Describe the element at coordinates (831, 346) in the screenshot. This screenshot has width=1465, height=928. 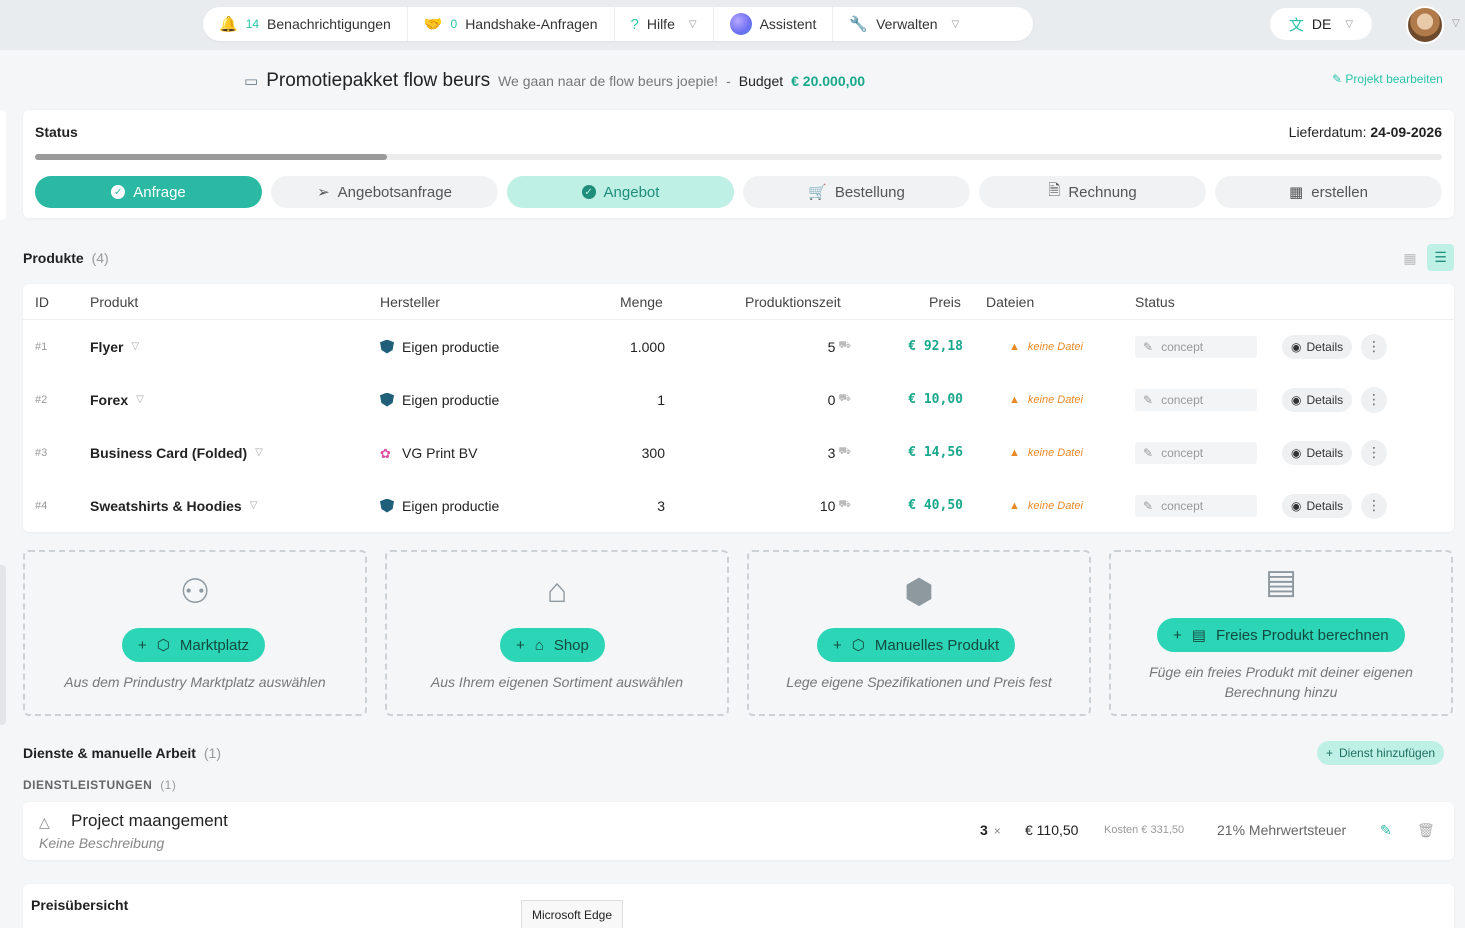
I see `production-time-value: 5` at that location.